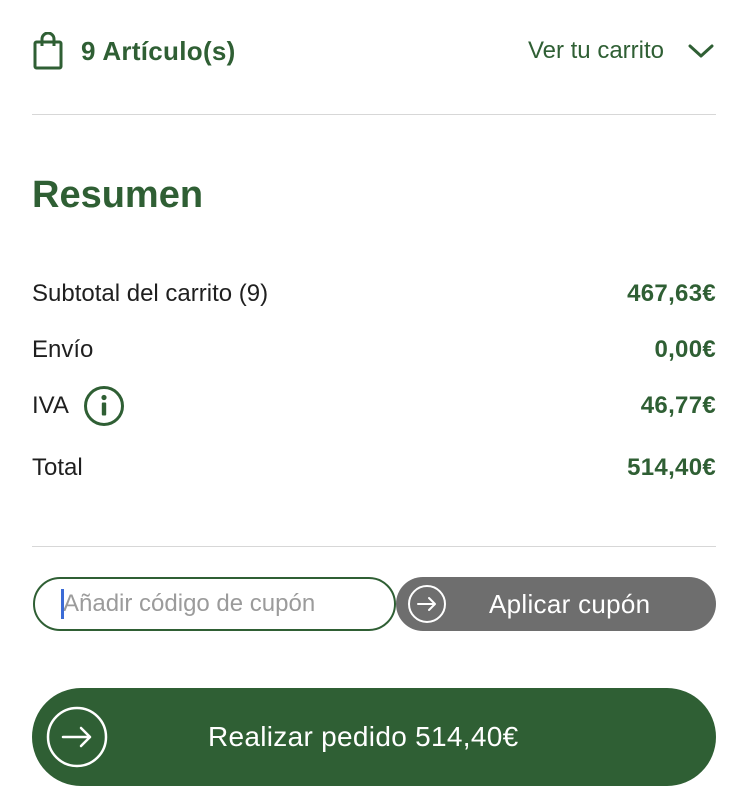 The width and height of the screenshot is (748, 800). Describe the element at coordinates (104, 406) in the screenshot. I see `info-icon` at that location.